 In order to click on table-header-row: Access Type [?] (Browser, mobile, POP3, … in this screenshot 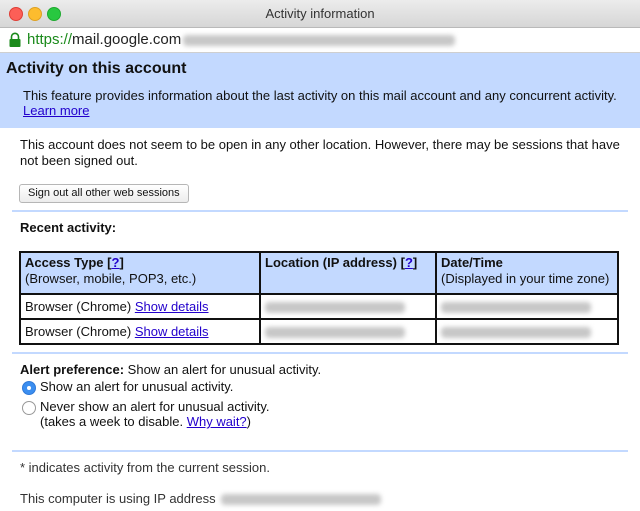, I will do `click(319, 273)`.